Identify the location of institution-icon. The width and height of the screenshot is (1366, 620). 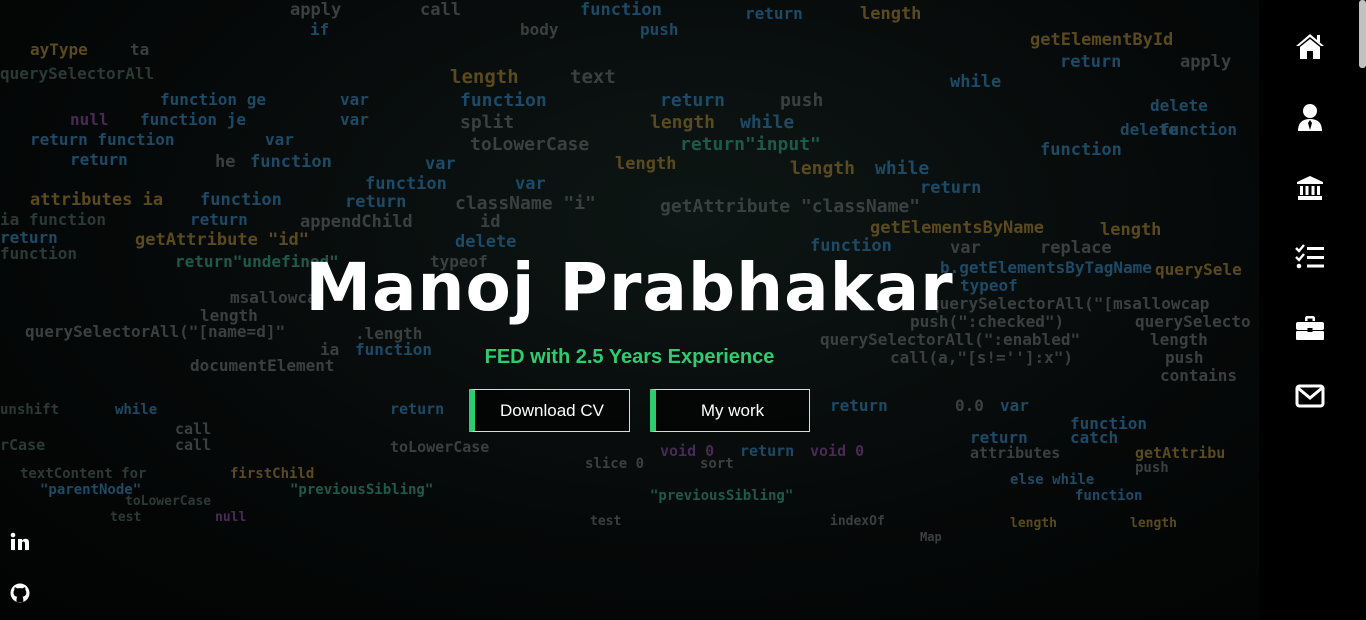
(1310, 188).